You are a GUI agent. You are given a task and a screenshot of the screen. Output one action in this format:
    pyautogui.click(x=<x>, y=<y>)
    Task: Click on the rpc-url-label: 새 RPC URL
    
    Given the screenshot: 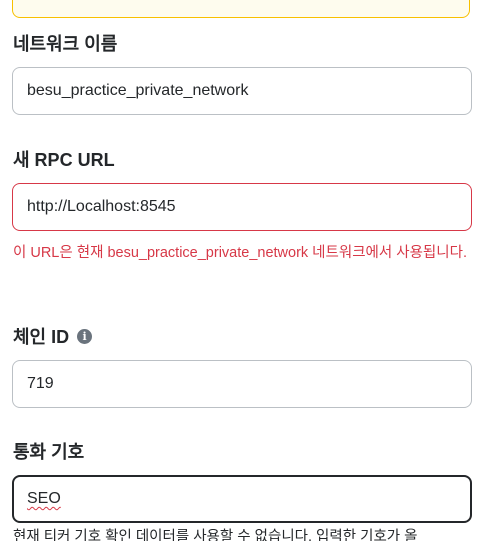 What is the action you would take?
    pyautogui.click(x=64, y=159)
    